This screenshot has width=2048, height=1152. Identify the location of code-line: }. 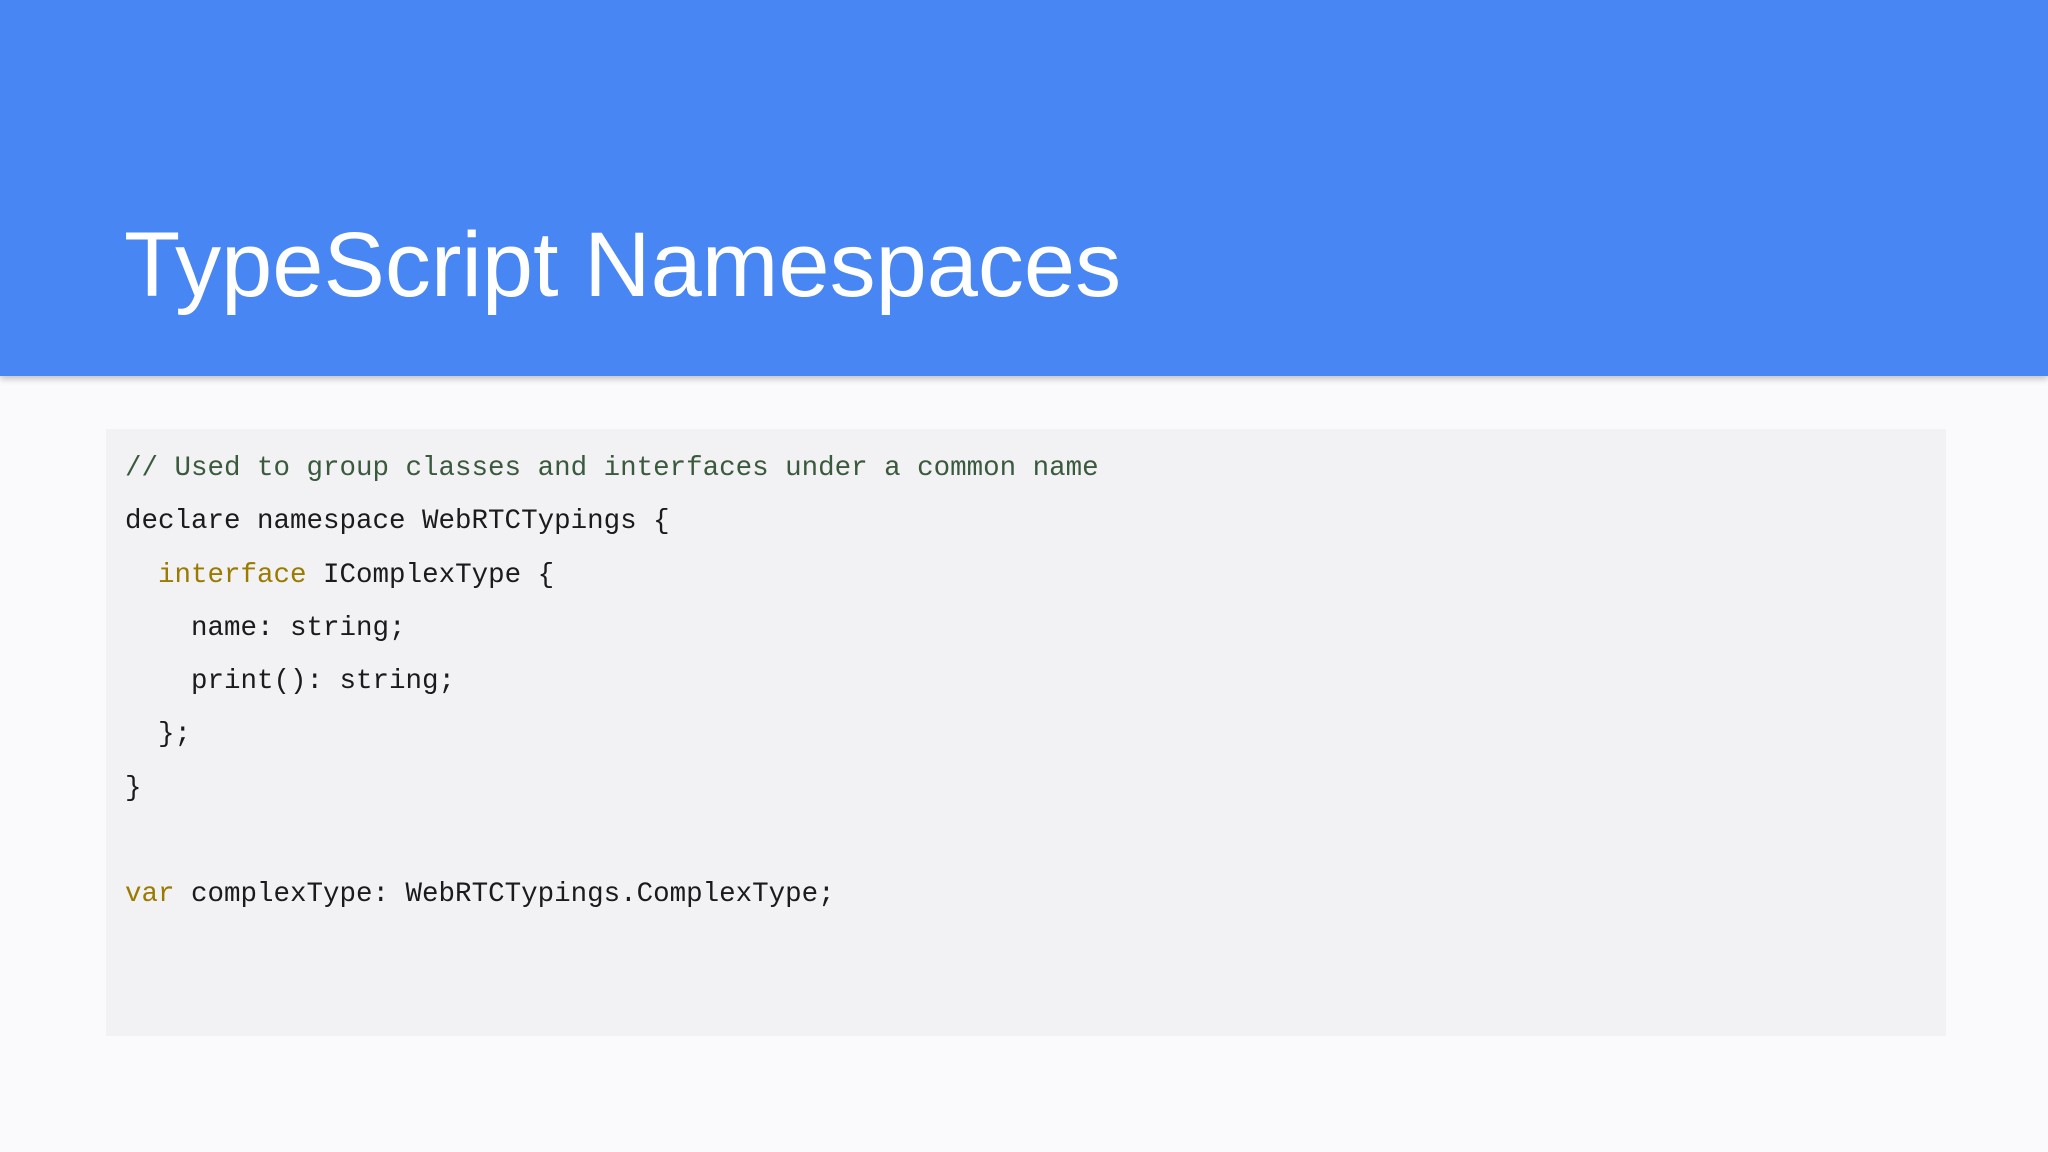
(612, 788).